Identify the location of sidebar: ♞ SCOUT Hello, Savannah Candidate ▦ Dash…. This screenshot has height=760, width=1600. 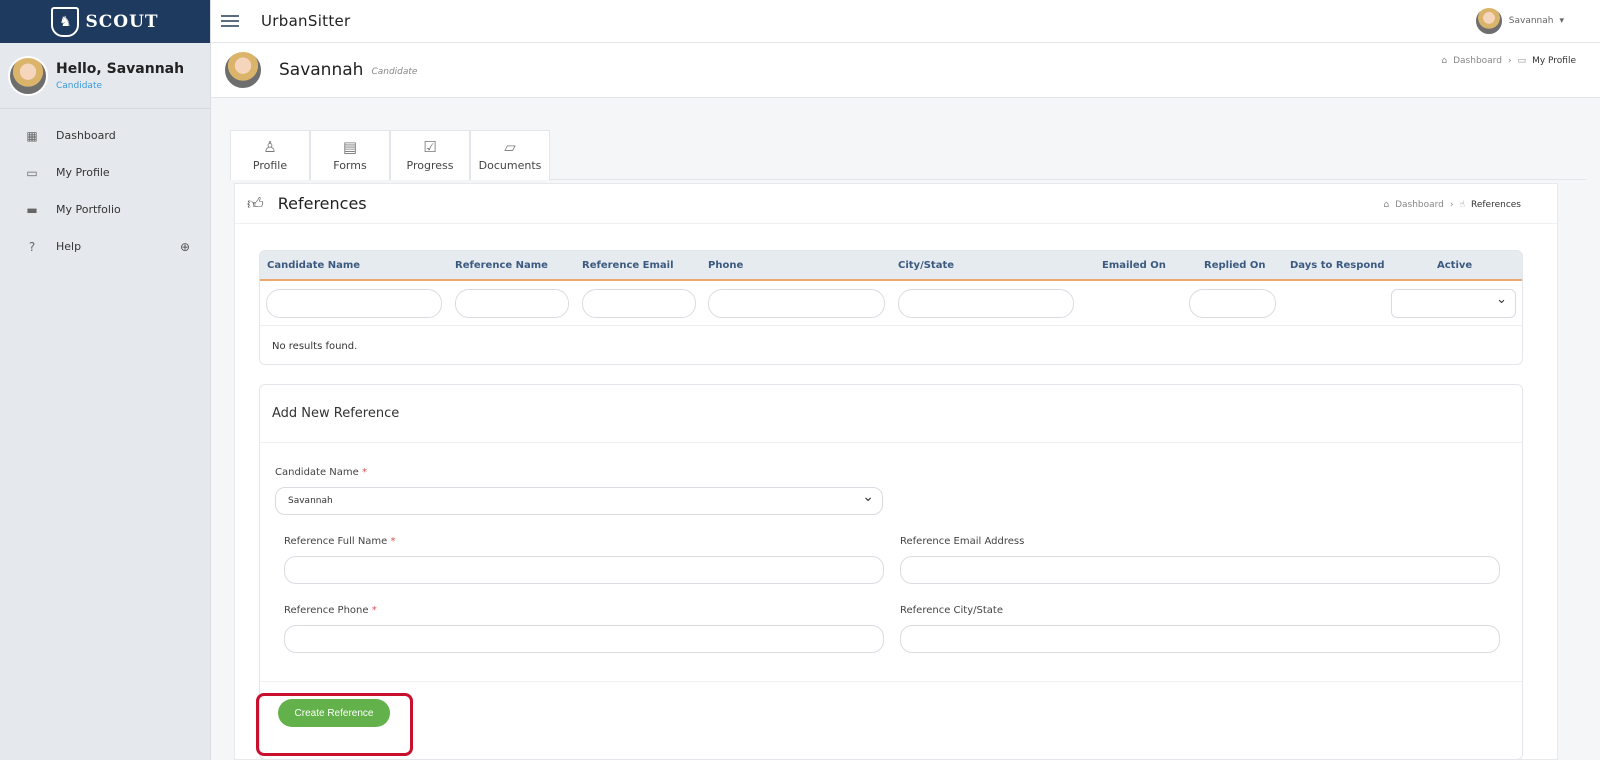
(105, 380).